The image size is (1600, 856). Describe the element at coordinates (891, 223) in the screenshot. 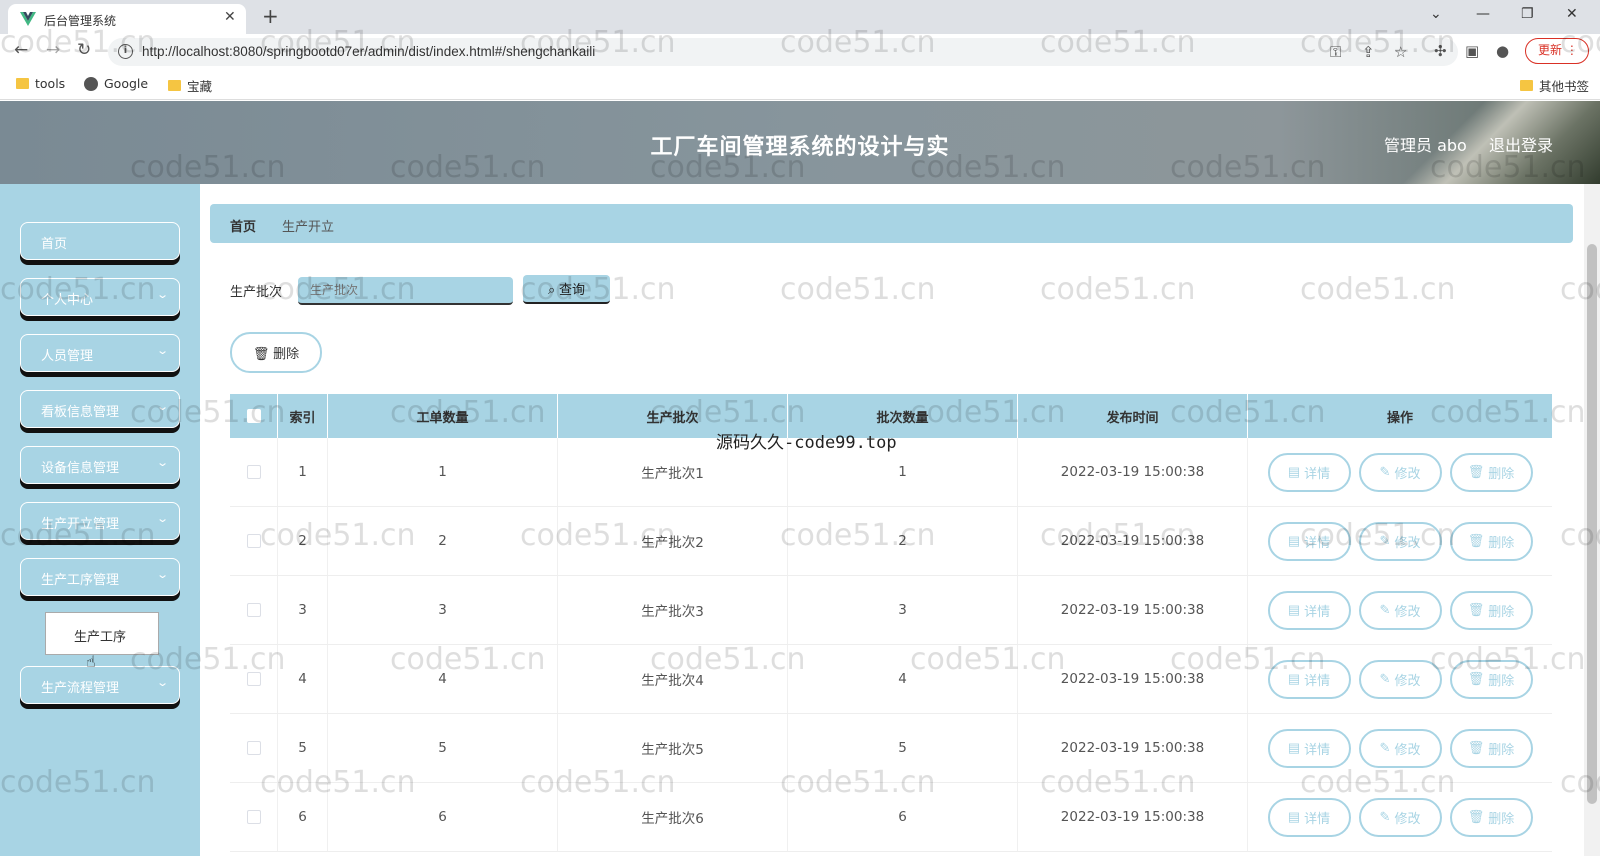

I see `breadcrumb: 首页 生产开立` at that location.